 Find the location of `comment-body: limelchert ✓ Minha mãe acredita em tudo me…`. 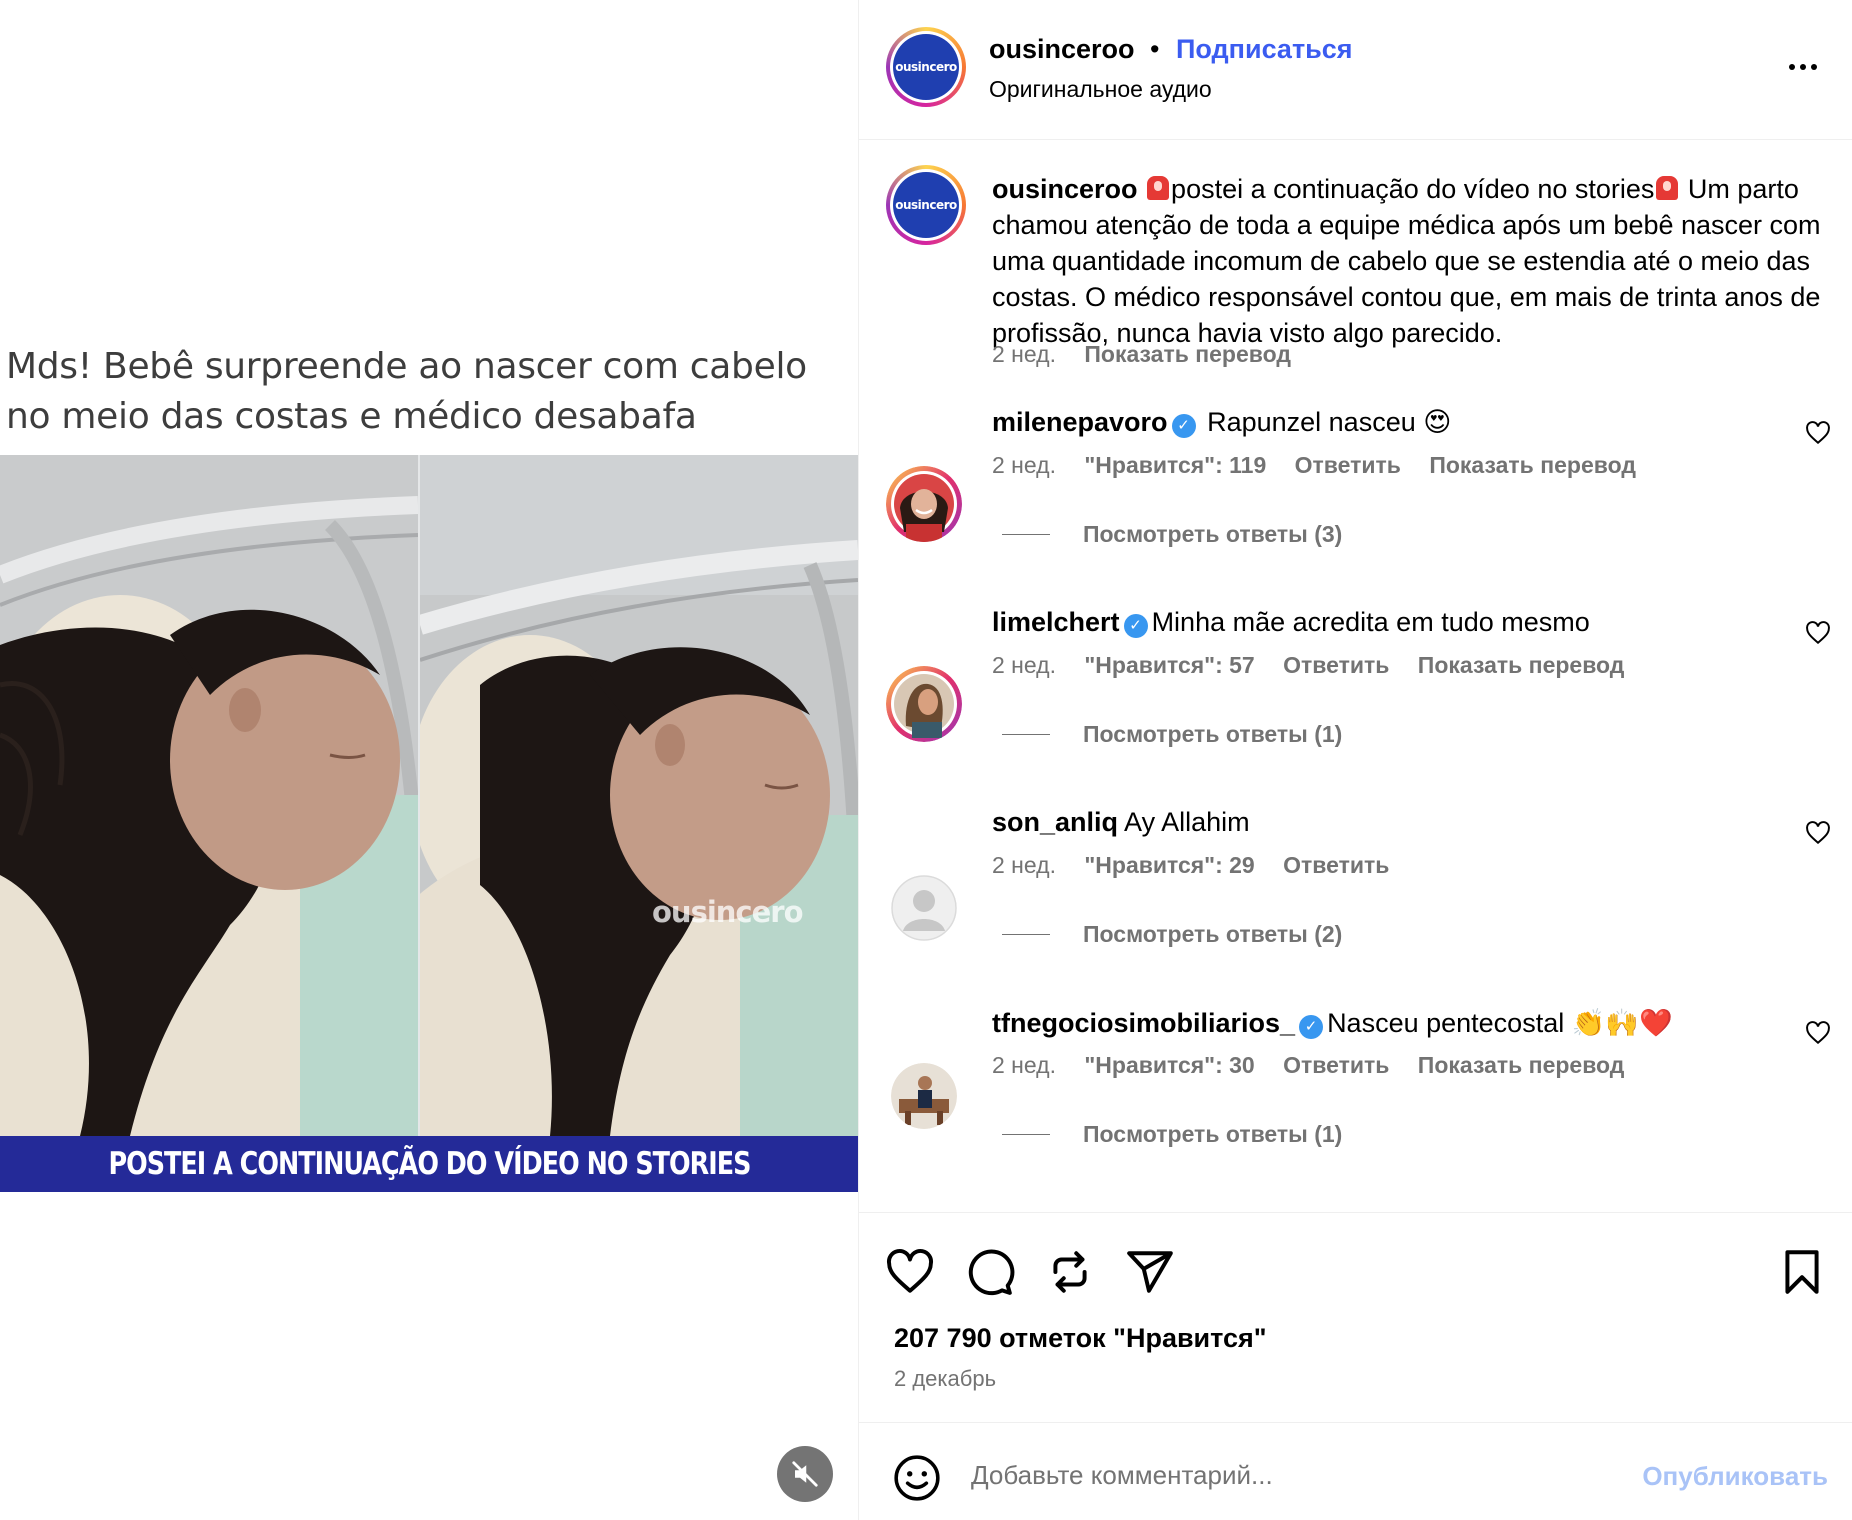

comment-body: limelchert ✓ Minha mãe acredita em tudo me… is located at coordinates (1291, 622).